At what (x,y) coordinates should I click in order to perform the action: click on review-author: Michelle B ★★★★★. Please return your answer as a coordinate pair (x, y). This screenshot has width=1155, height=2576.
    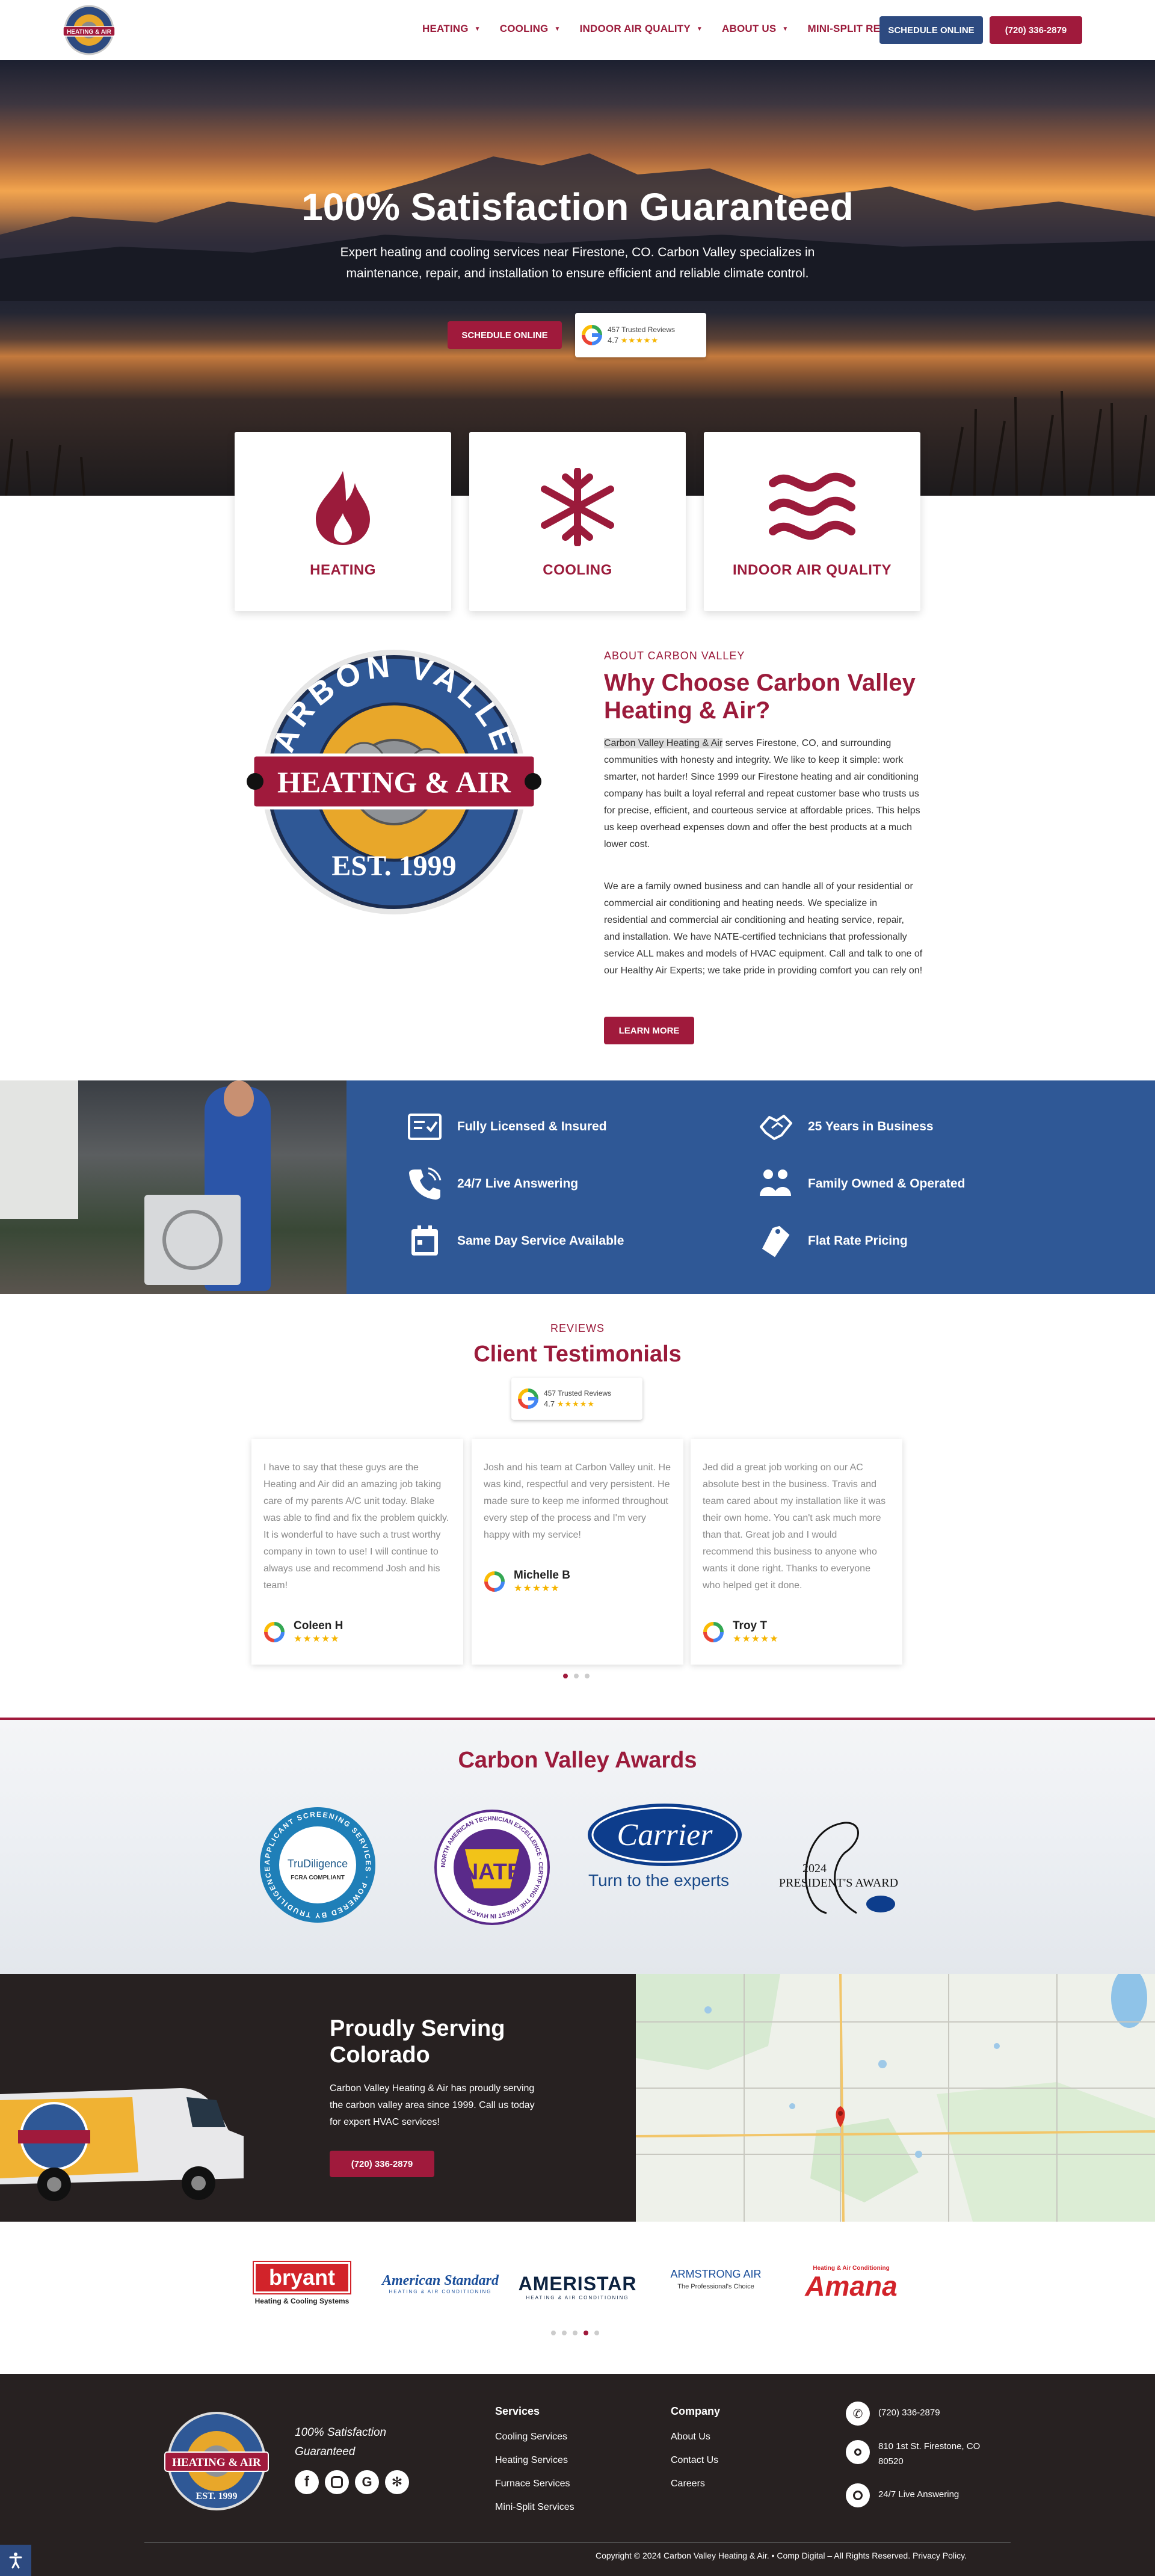
    Looking at the image, I should click on (527, 1581).